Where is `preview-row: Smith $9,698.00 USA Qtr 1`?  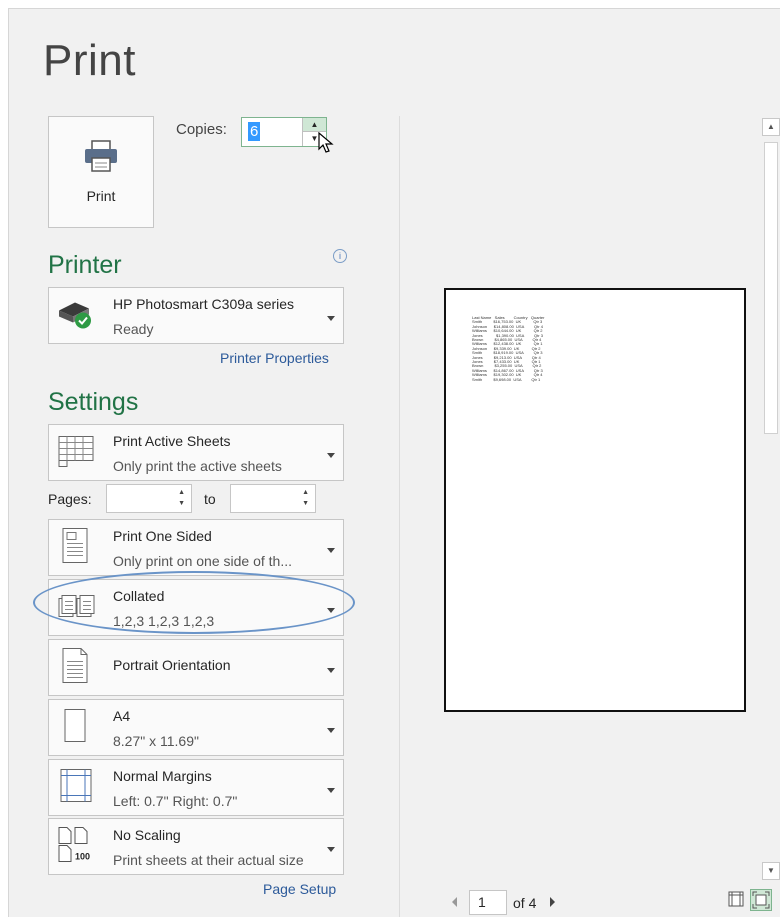
preview-row: Smith $9,698.00 USA Qtr 1 is located at coordinates (506, 379).